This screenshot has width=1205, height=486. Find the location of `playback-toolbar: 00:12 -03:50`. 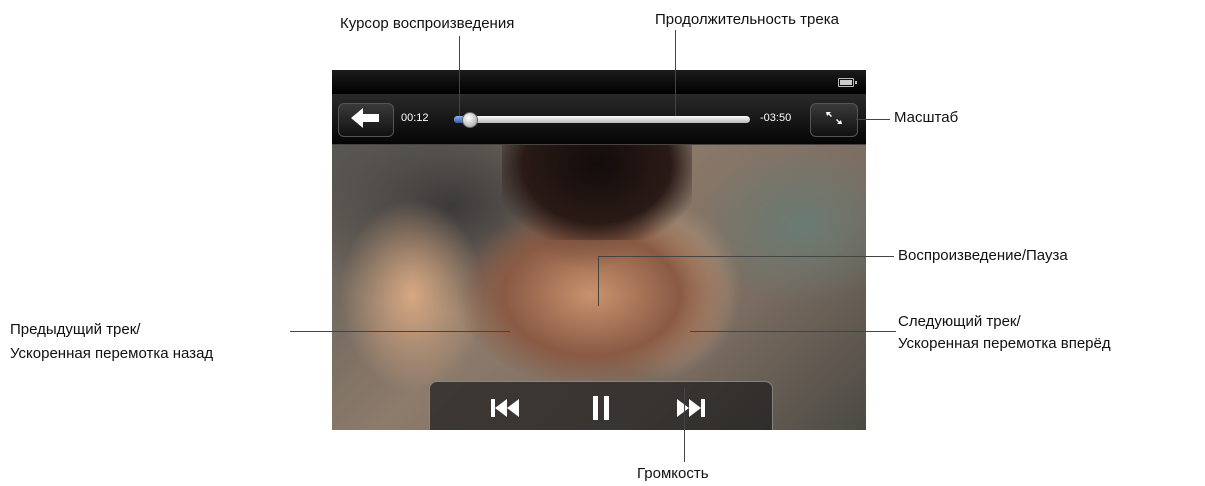

playback-toolbar: 00:12 -03:50 is located at coordinates (599, 119).